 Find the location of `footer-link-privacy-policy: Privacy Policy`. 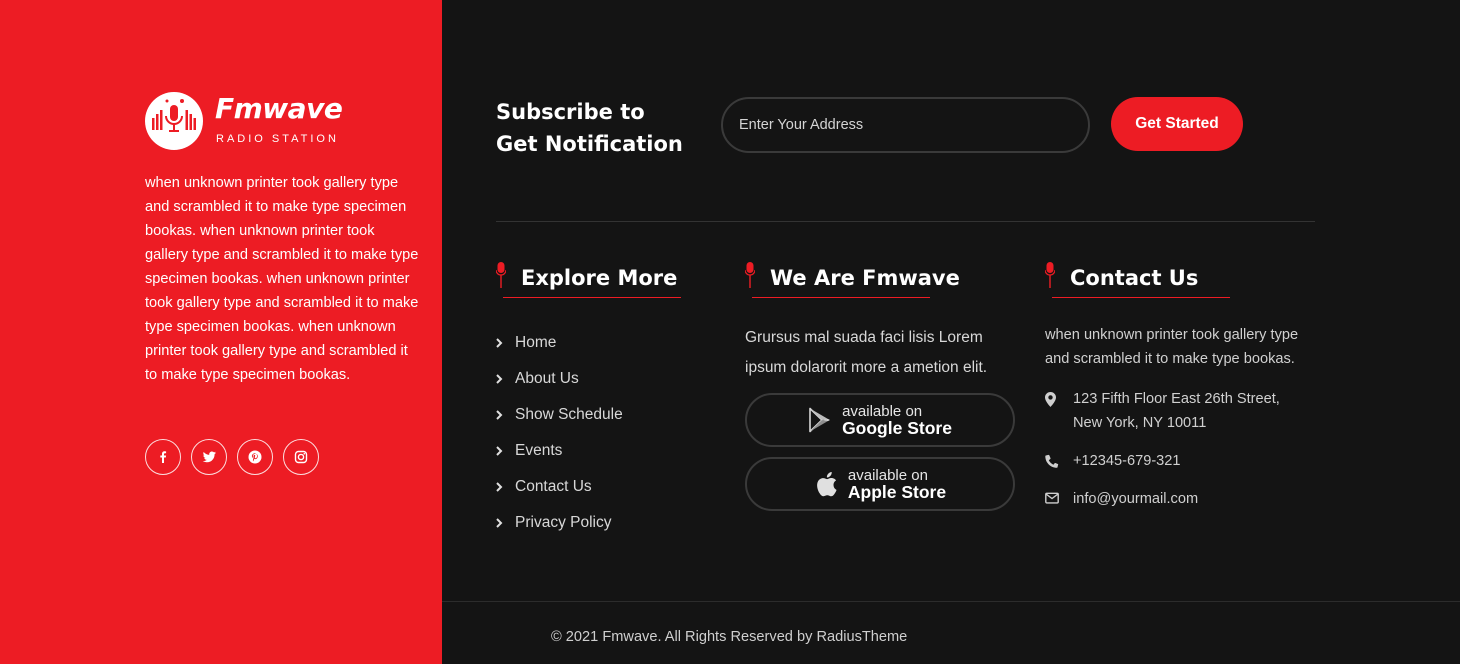

footer-link-privacy-policy: Privacy Policy is located at coordinates (559, 523).